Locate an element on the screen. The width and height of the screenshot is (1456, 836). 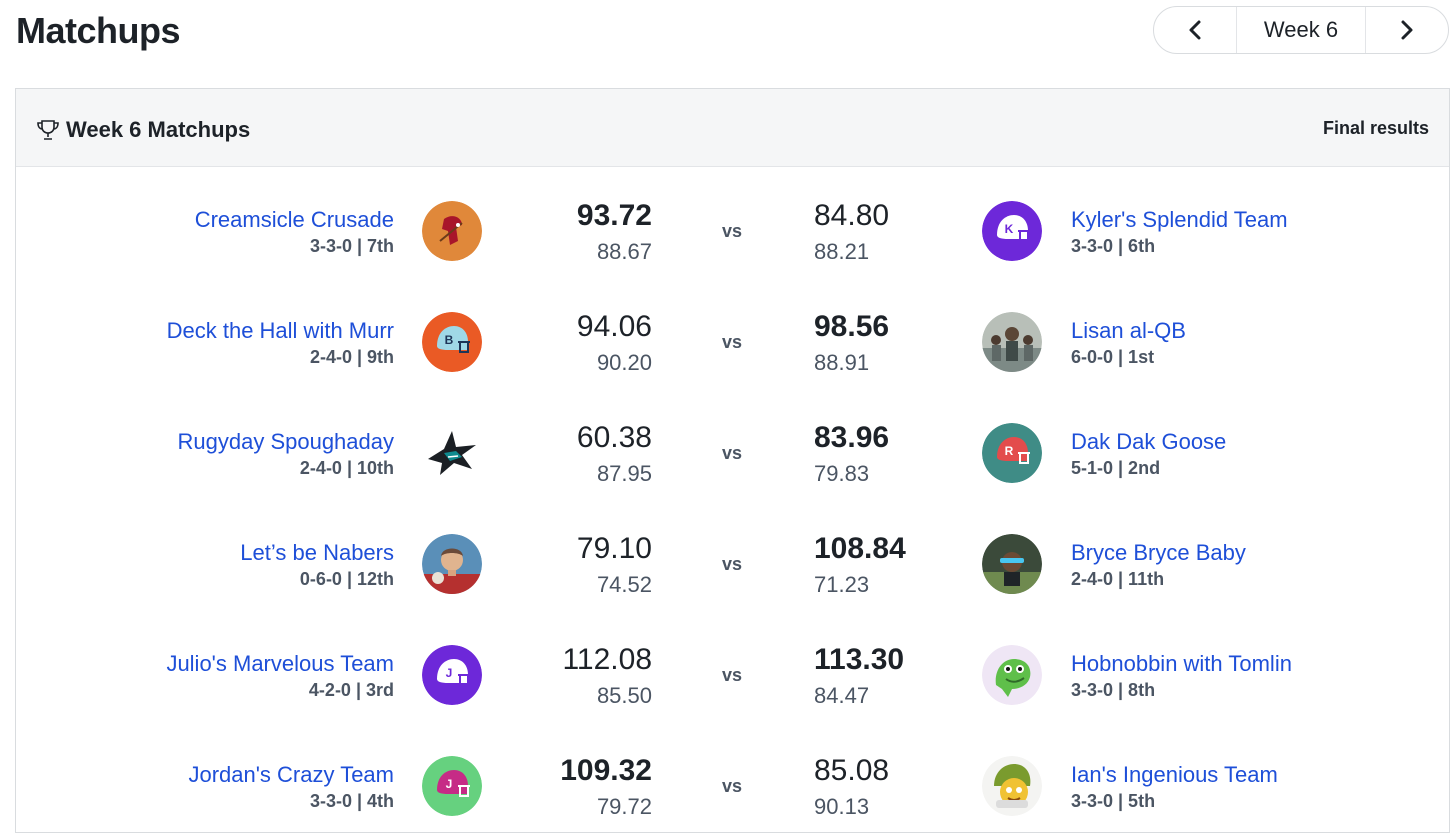
team-avatar-right: R is located at coordinates (1012, 453).